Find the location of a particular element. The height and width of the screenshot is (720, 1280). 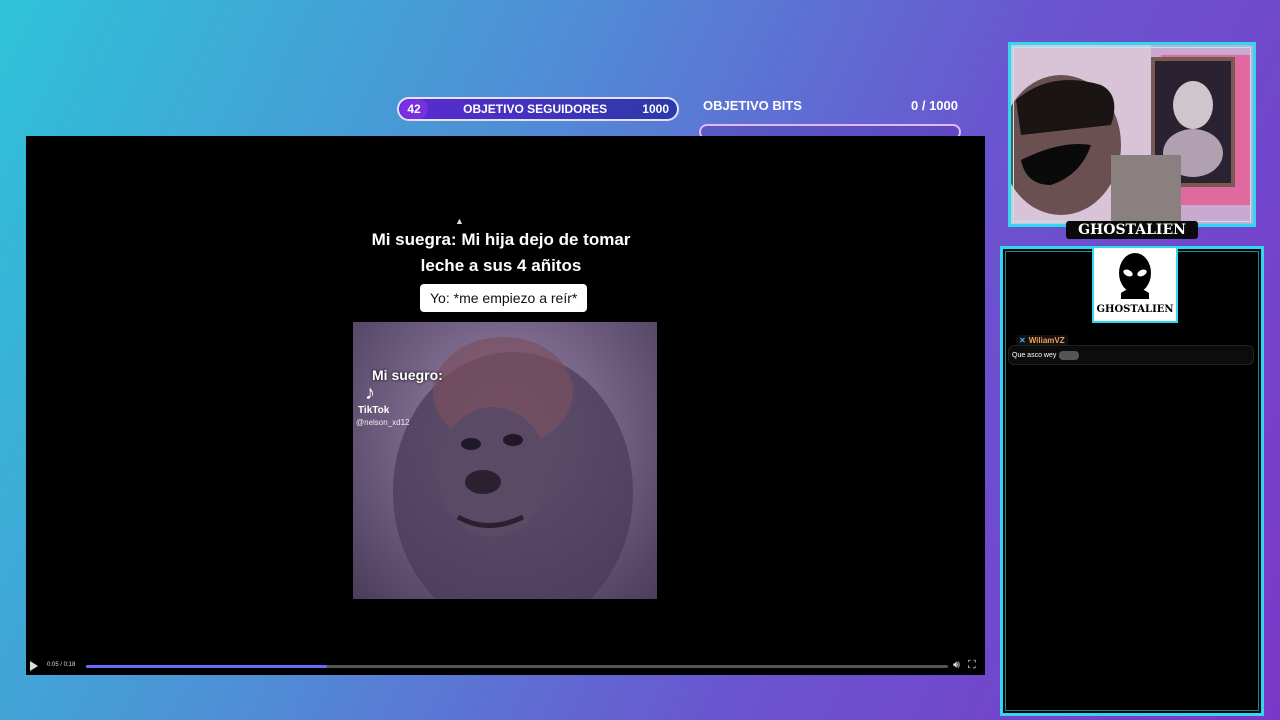

gorilla-image is located at coordinates (513, 468).